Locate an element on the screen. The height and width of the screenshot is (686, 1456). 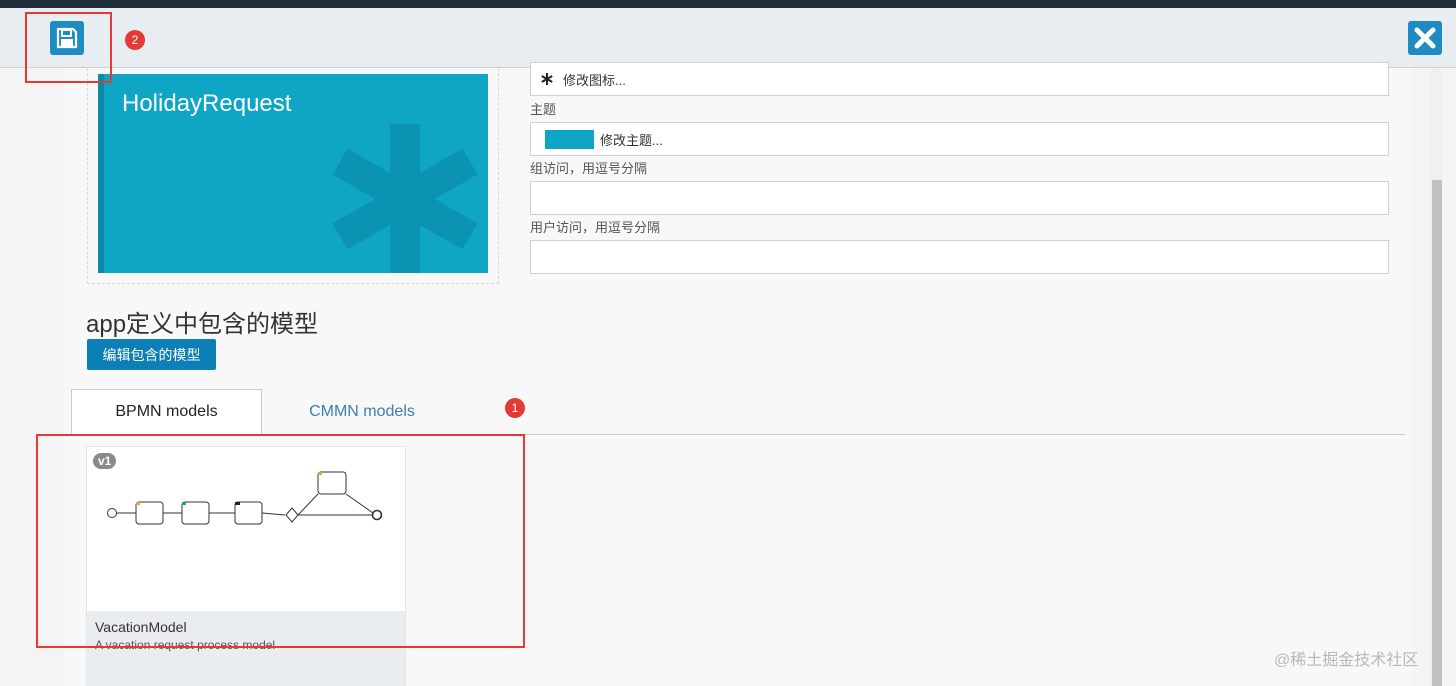
tab-cmmn-models: CMMN models is located at coordinates (362, 412).